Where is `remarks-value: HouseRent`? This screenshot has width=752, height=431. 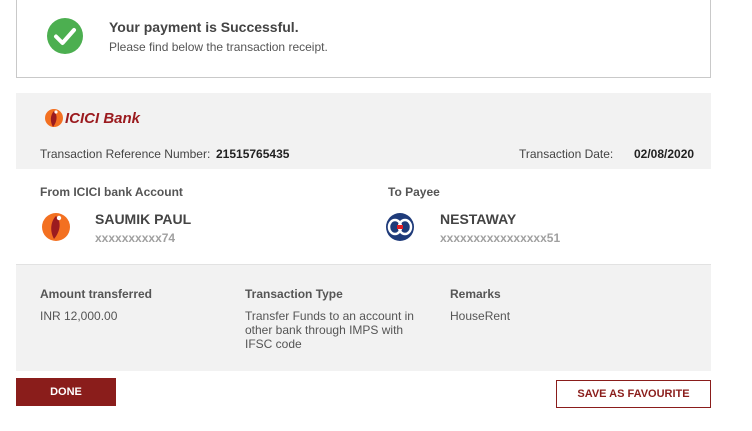 remarks-value: HouseRent is located at coordinates (480, 316).